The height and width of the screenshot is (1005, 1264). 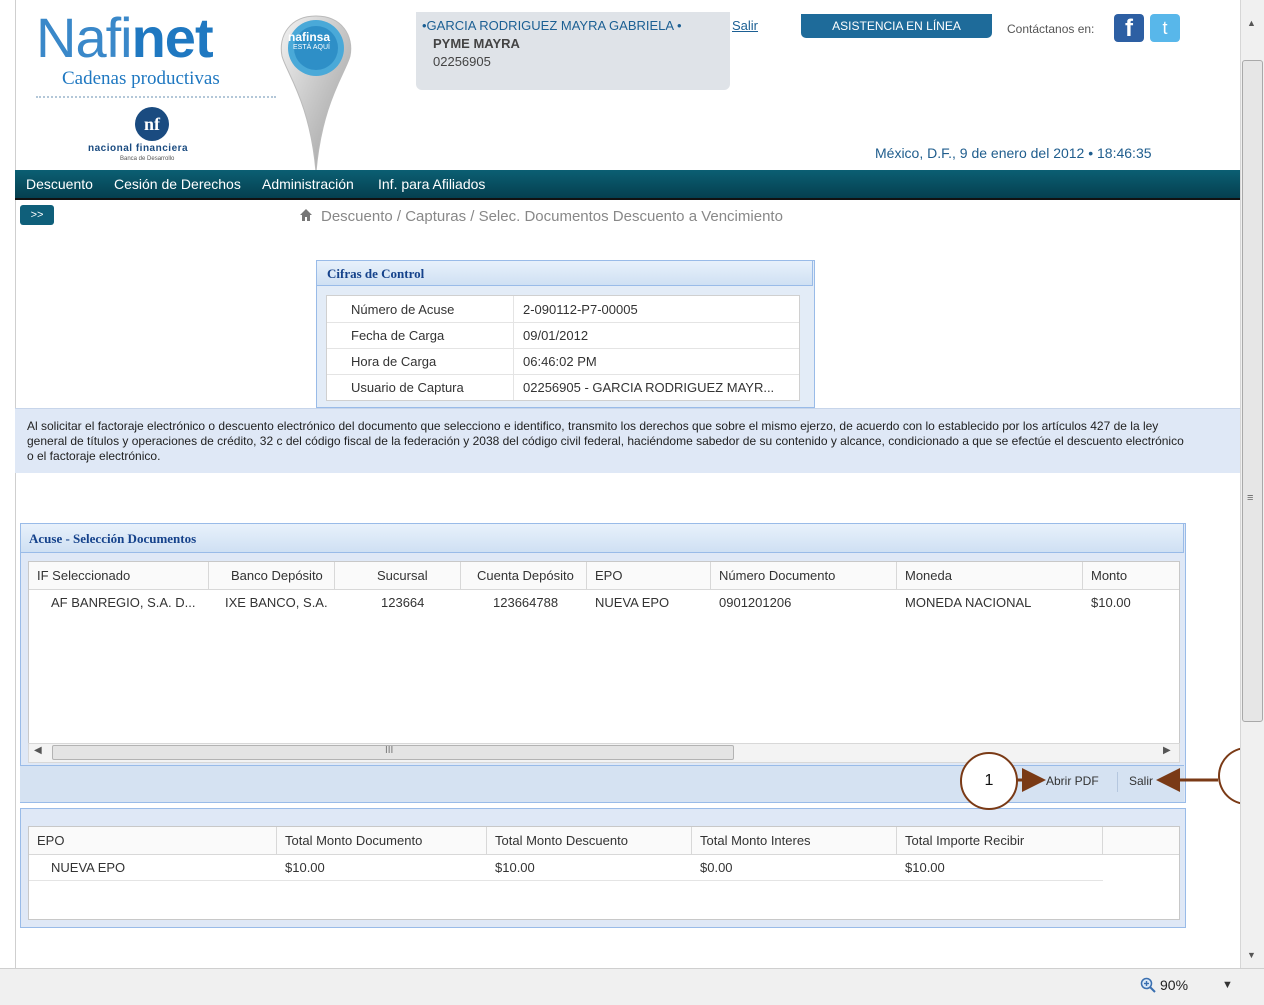 What do you see at coordinates (1141, 841) in the screenshot?
I see `column-header-empty` at bounding box center [1141, 841].